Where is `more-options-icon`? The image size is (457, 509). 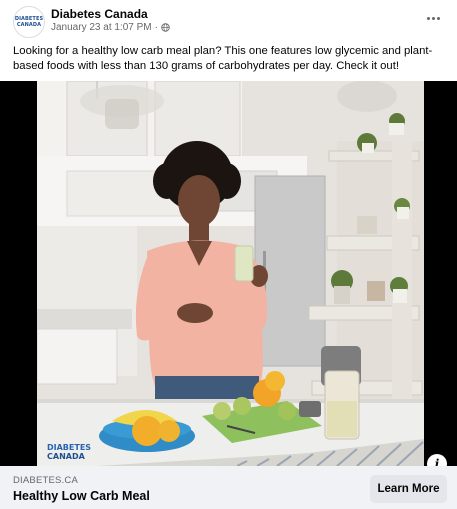 more-options-icon is located at coordinates (428, 18).